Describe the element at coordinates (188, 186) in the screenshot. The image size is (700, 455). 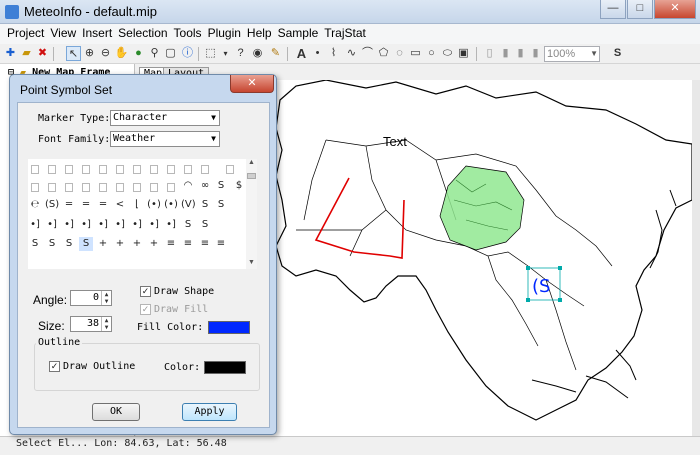
I see `symbol-cell: ◠` at that location.